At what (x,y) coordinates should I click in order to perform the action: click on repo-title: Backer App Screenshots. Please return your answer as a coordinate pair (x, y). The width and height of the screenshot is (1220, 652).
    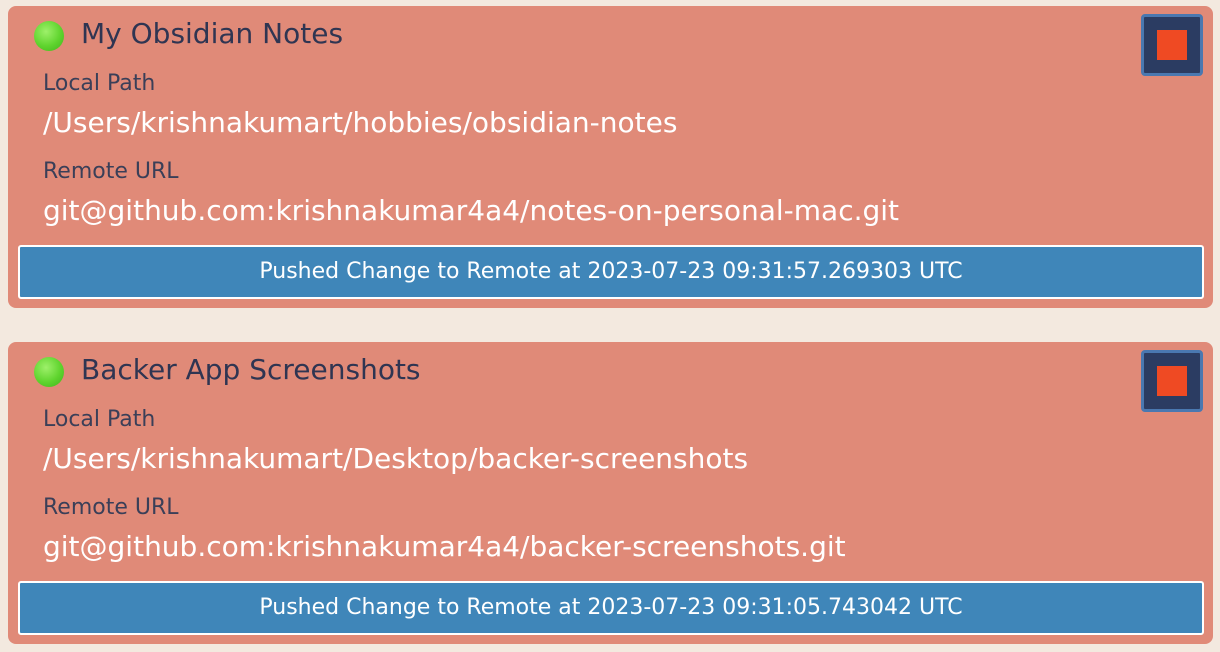
    Looking at the image, I should click on (251, 369).